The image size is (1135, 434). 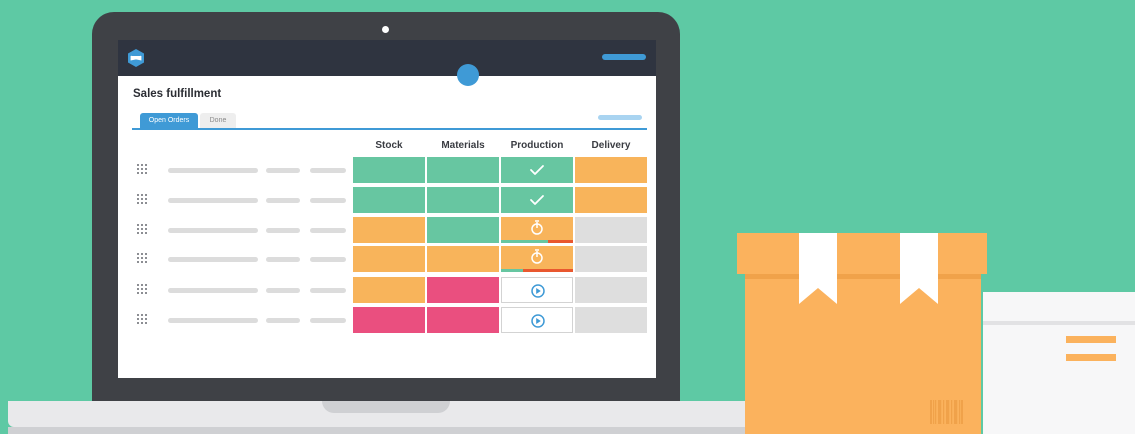 What do you see at coordinates (392, 430) in the screenshot?
I see `laptop-base-shadow` at bounding box center [392, 430].